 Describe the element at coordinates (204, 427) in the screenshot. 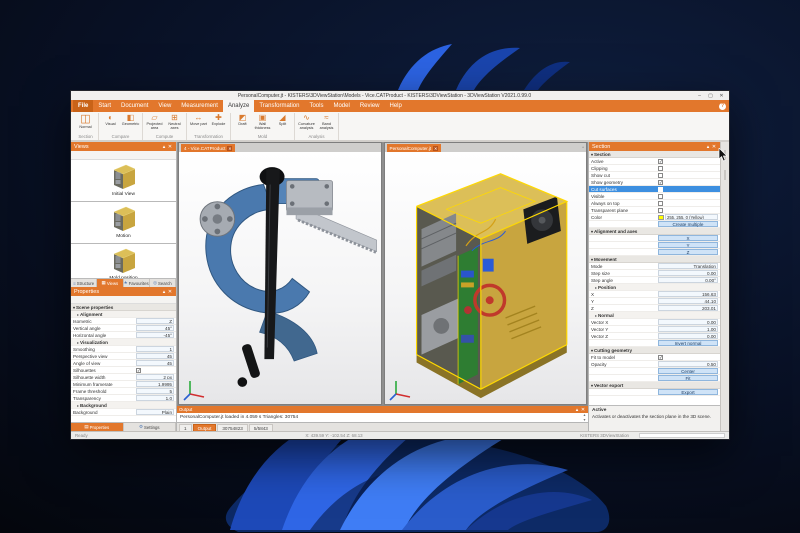

I see `console-tab: Output` at that location.